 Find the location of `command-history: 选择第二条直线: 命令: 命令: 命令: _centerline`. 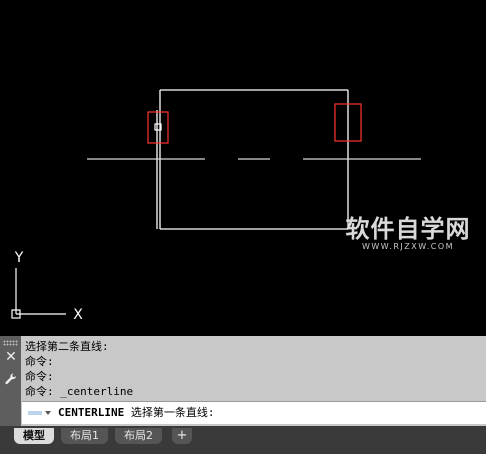

command-history: 选择第二条直线: 命令: 命令: 命令: _centerline is located at coordinates (252, 369).